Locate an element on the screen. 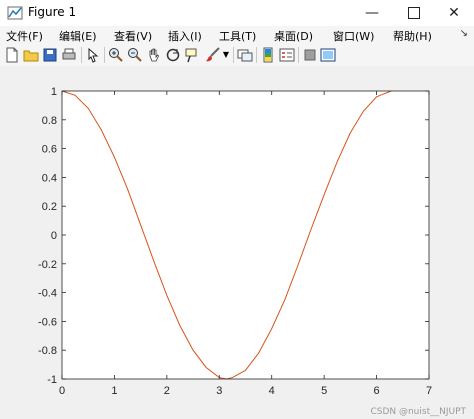 This screenshot has height=419, width=474. show-plot-tools-icon is located at coordinates (328, 55).